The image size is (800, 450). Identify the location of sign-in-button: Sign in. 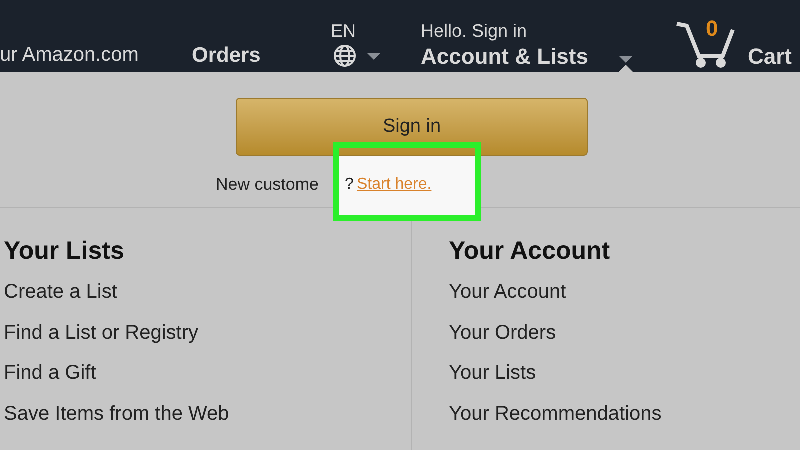
(412, 127).